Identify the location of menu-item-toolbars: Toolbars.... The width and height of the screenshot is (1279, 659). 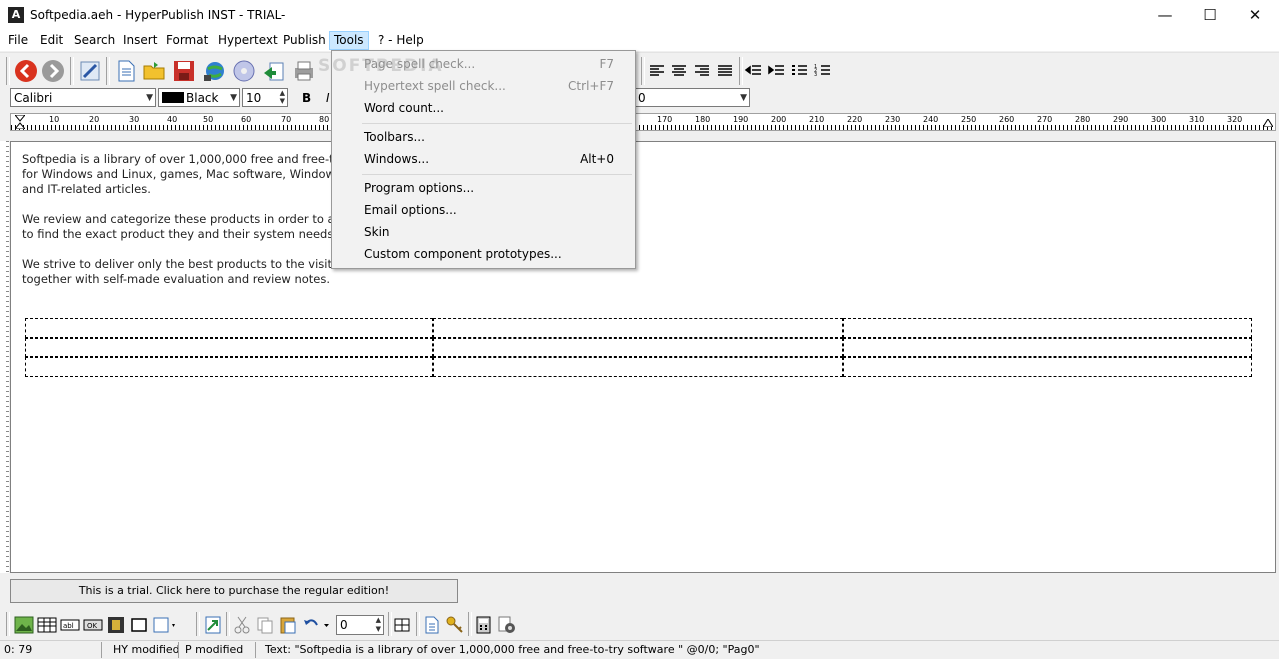
(489, 137).